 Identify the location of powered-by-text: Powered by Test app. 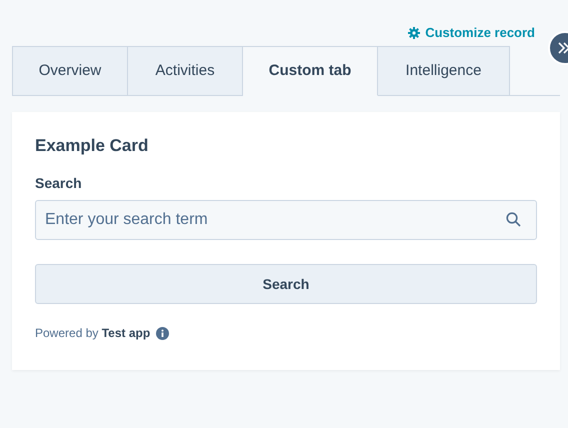
(92, 333).